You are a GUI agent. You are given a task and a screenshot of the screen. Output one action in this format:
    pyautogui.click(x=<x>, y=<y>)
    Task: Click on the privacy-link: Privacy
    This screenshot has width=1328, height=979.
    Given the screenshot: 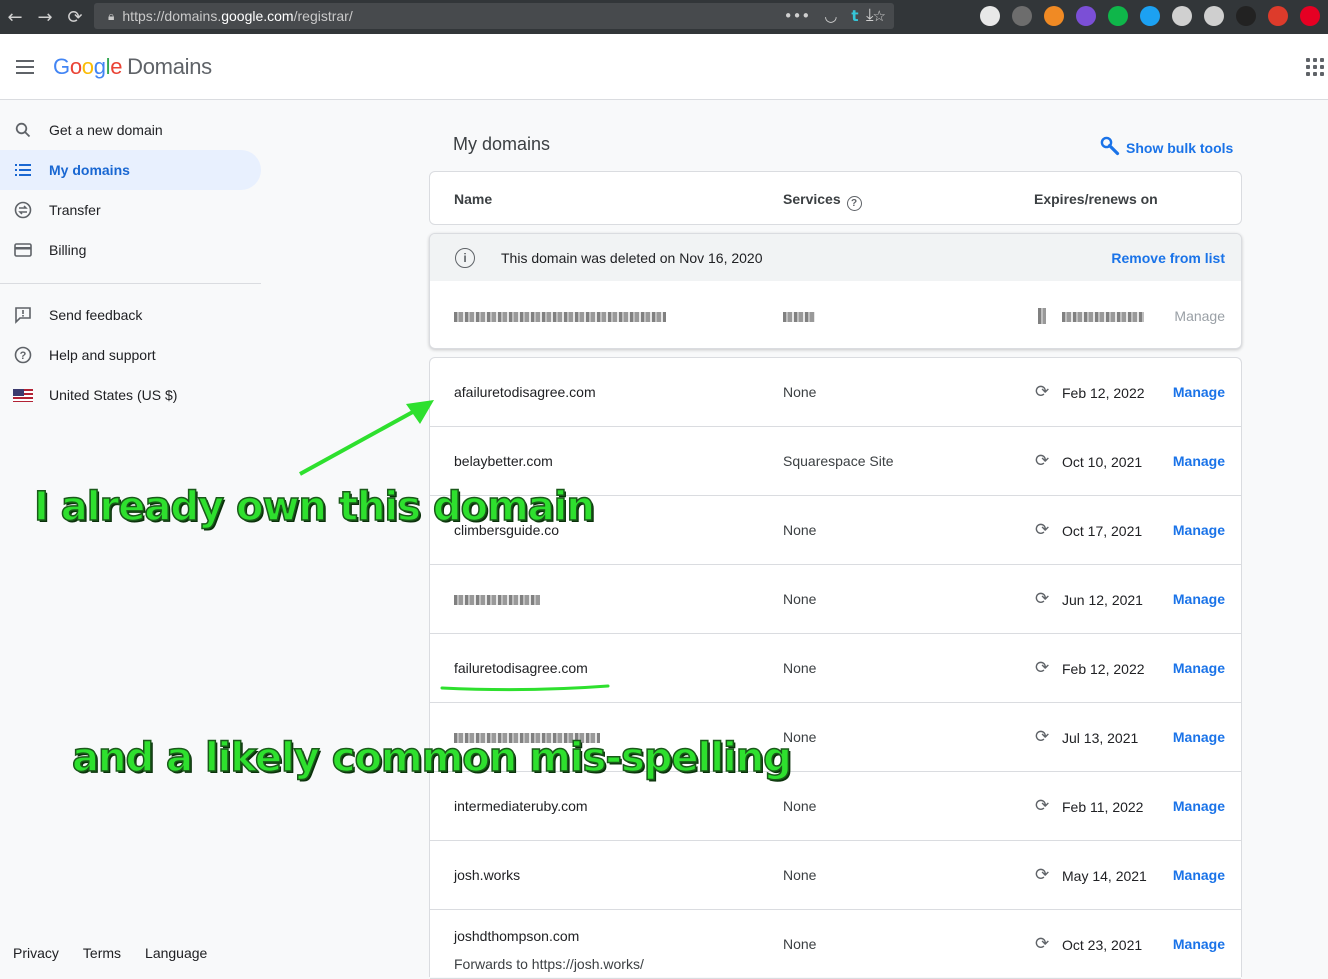 What is the action you would take?
    pyautogui.click(x=36, y=953)
    